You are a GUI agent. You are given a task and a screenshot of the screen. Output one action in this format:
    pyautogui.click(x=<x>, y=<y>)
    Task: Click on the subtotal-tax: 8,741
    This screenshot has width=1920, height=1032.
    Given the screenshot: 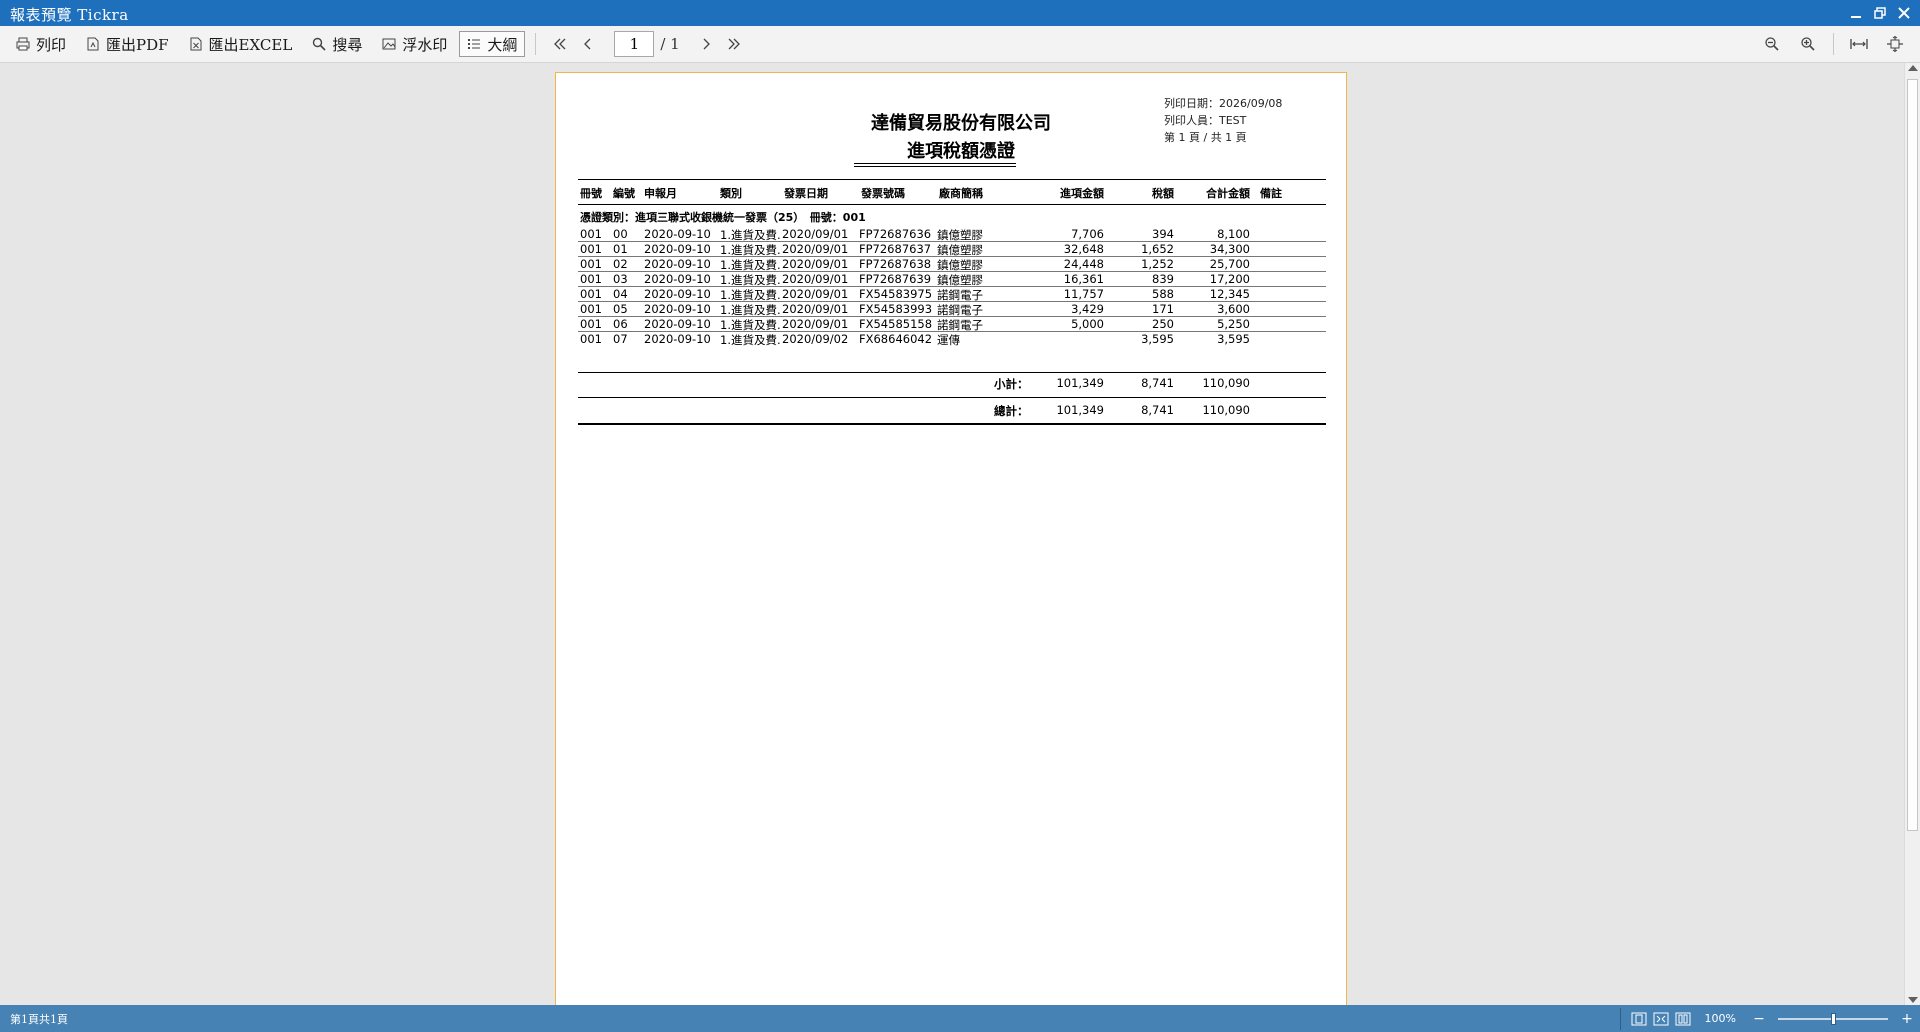 What is the action you would take?
    pyautogui.click(x=1157, y=383)
    